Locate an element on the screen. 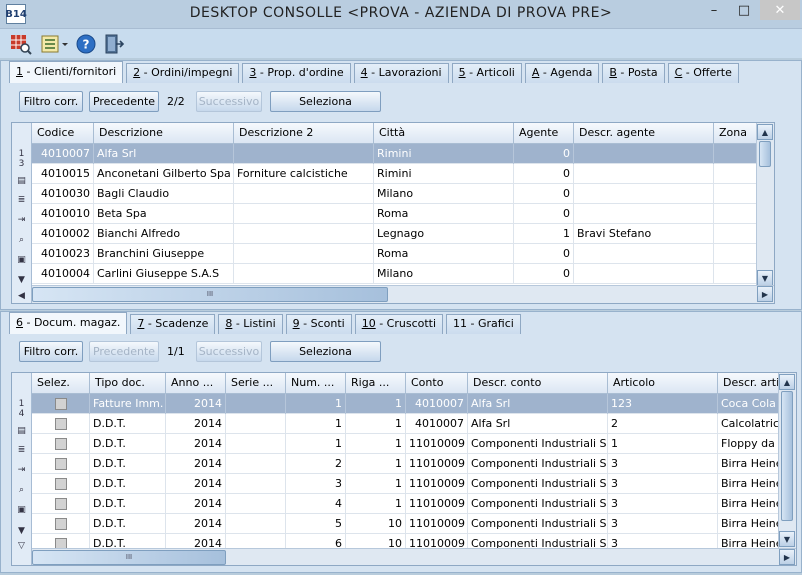 The width and height of the screenshot is (802, 575). tab-clienti-fornitori: 1 - Clienti/fornitori is located at coordinates (66, 72).